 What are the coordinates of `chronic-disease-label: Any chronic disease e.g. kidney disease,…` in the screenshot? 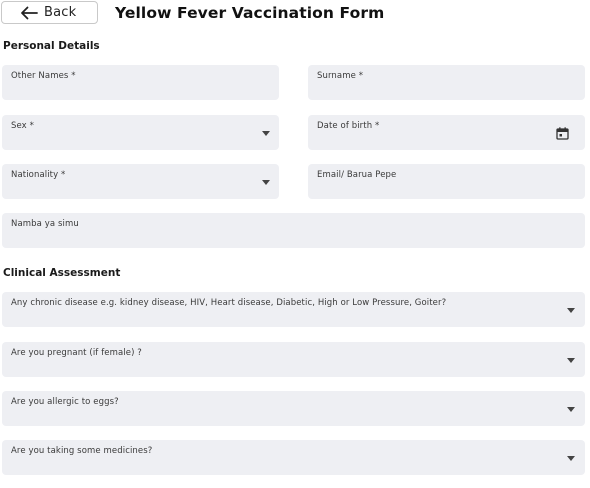 It's located at (229, 303).